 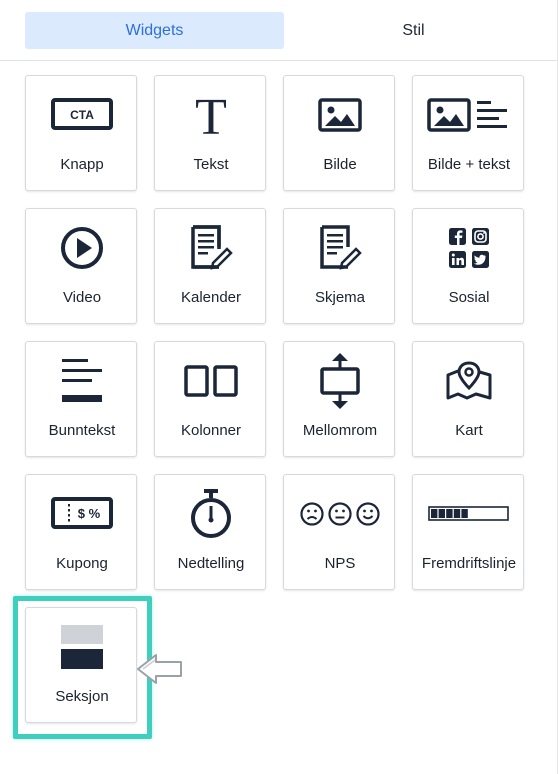 What do you see at coordinates (82, 381) in the screenshot?
I see `footer-icon` at bounding box center [82, 381].